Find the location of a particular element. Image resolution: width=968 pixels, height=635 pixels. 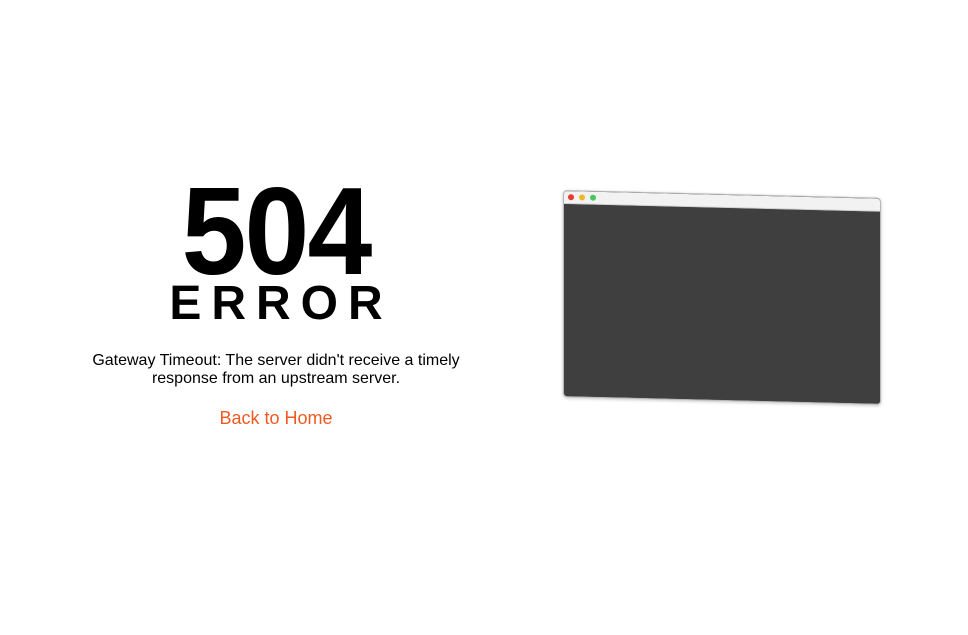

close-dot-icon is located at coordinates (571, 197).